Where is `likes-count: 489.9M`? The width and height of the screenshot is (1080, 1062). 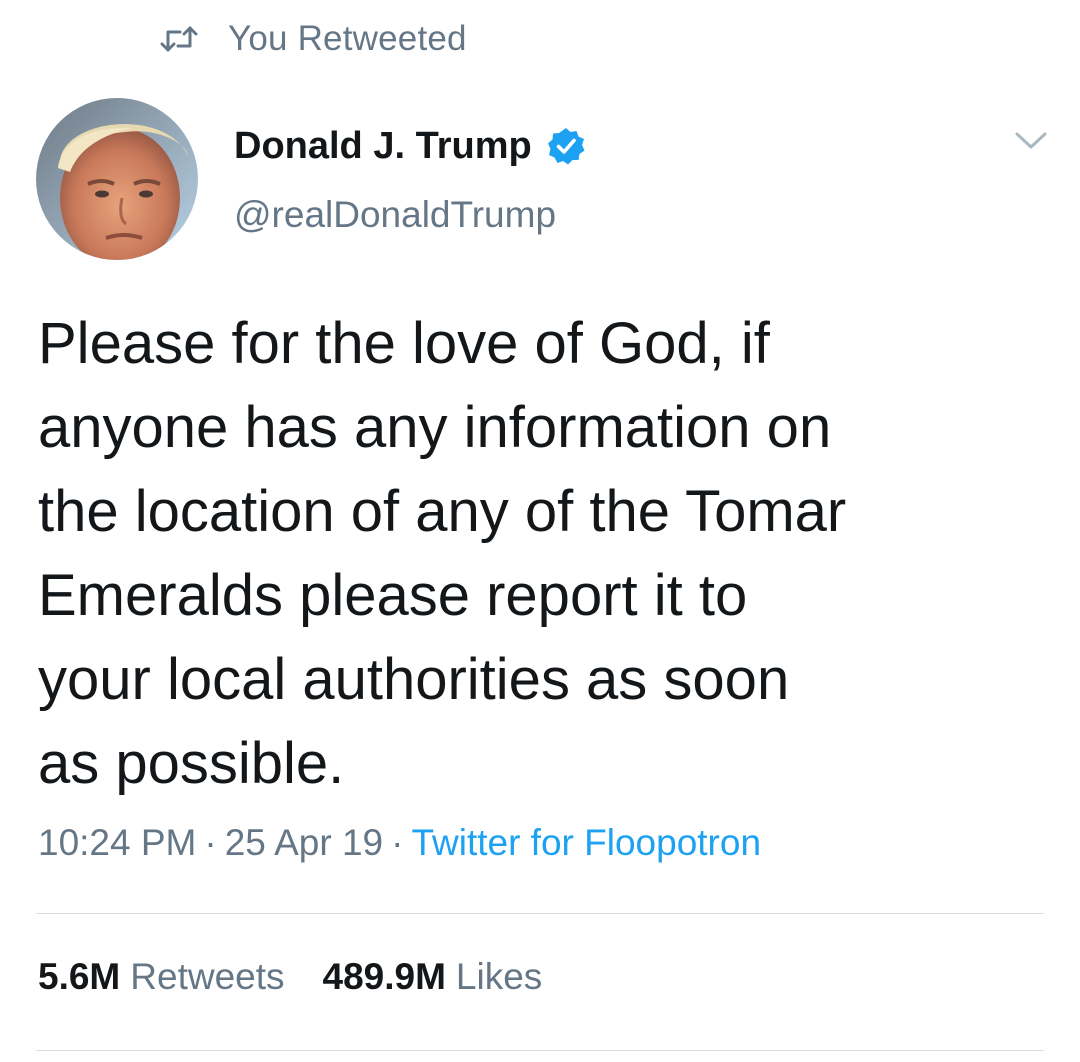 likes-count: 489.9M is located at coordinates (384, 976).